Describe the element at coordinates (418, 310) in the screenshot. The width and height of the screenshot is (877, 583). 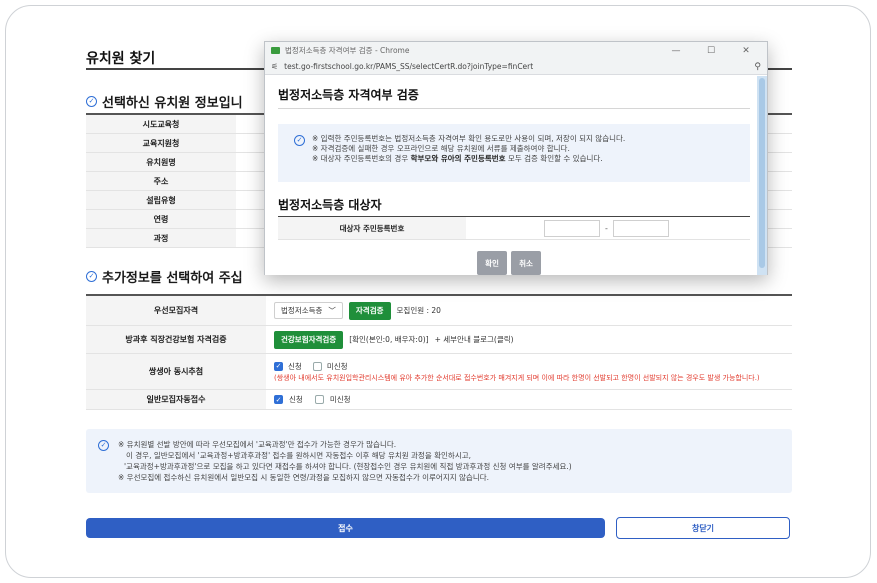
I see `capacity-text: 모집인원 : 20` at that location.